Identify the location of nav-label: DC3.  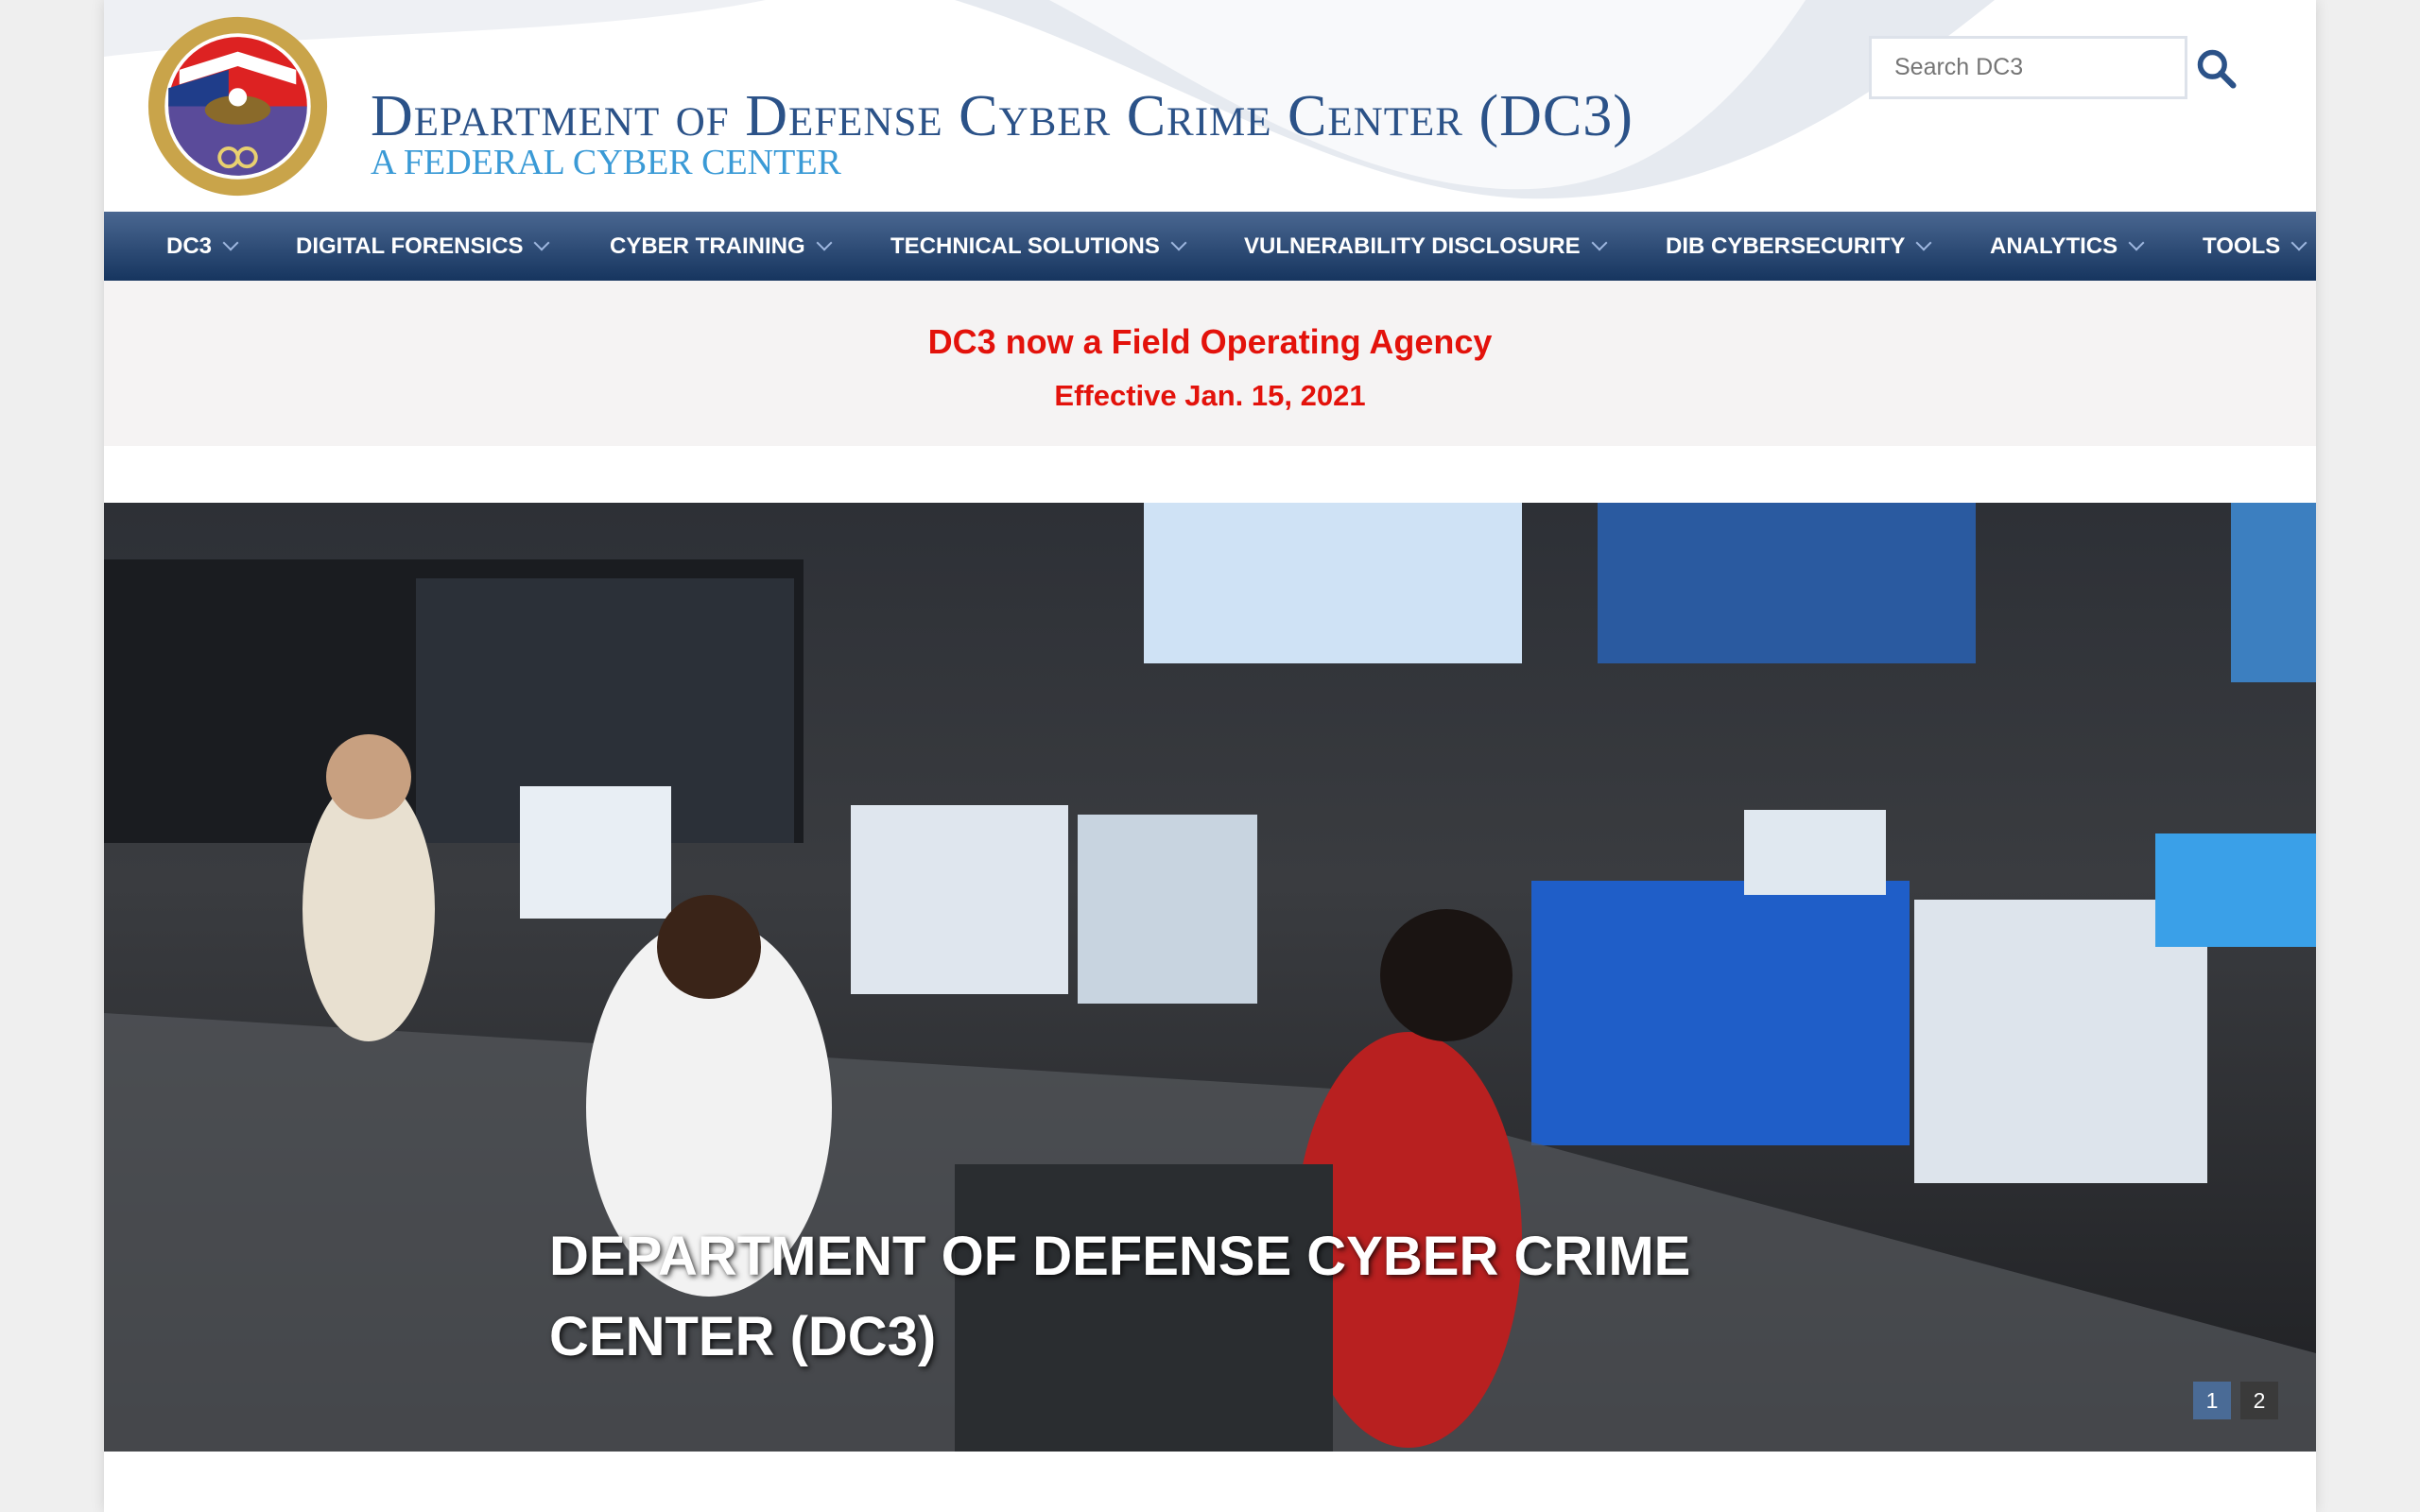
(189, 246).